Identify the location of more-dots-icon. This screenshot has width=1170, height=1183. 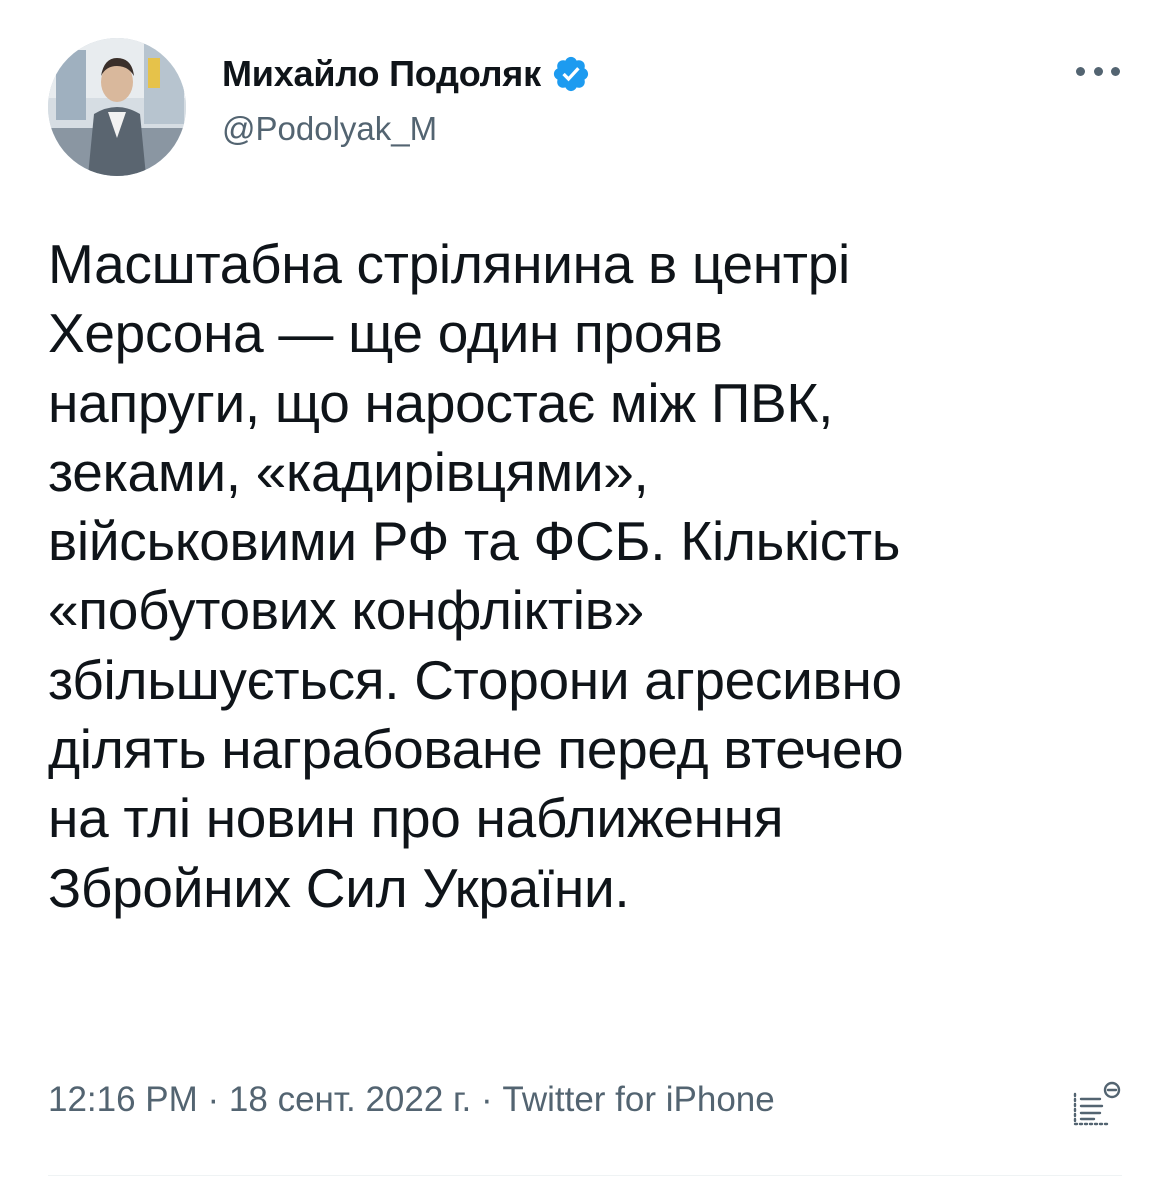
(1098, 71).